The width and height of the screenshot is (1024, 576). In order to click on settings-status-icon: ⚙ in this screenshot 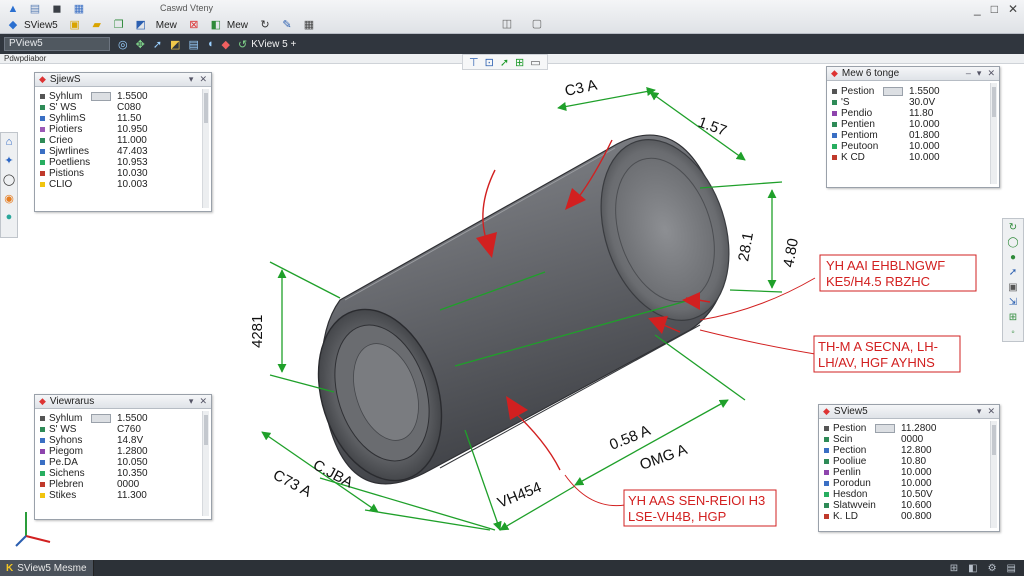, I will do `click(992, 568)`.